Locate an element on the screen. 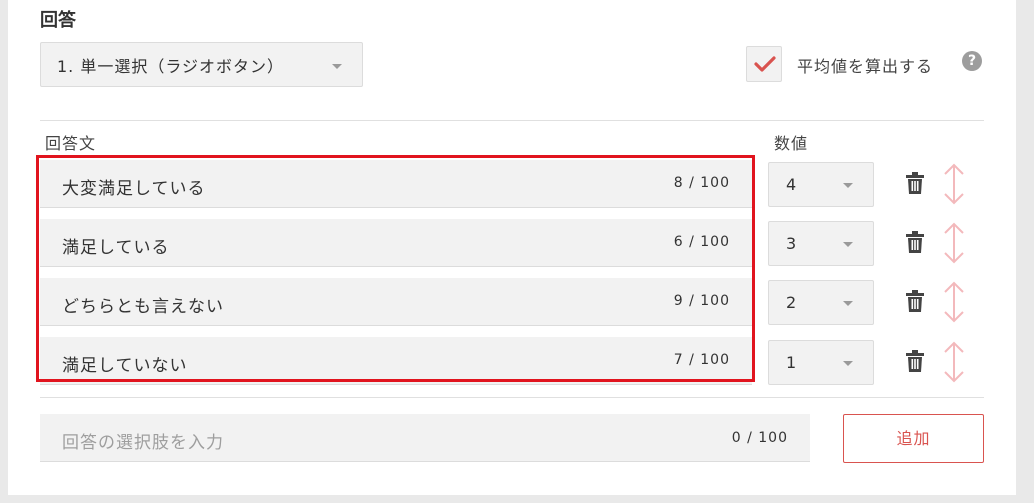  new-answer-placeholder: 回答の選択肢を入力 is located at coordinates (143, 443).